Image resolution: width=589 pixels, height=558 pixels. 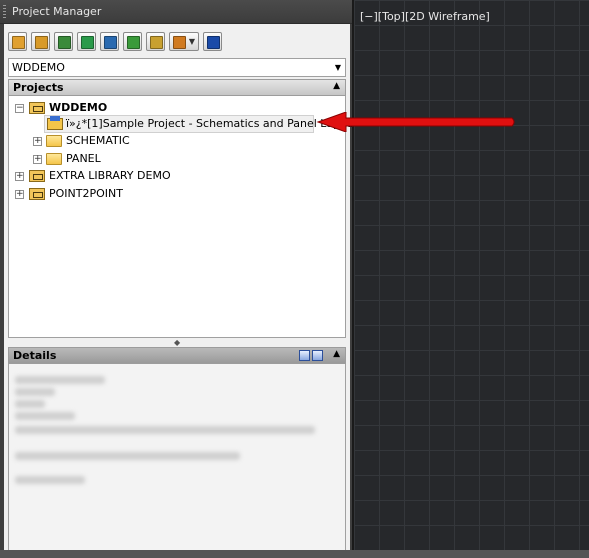 What do you see at coordinates (155, 41) in the screenshot?
I see `reports-icon` at bounding box center [155, 41].